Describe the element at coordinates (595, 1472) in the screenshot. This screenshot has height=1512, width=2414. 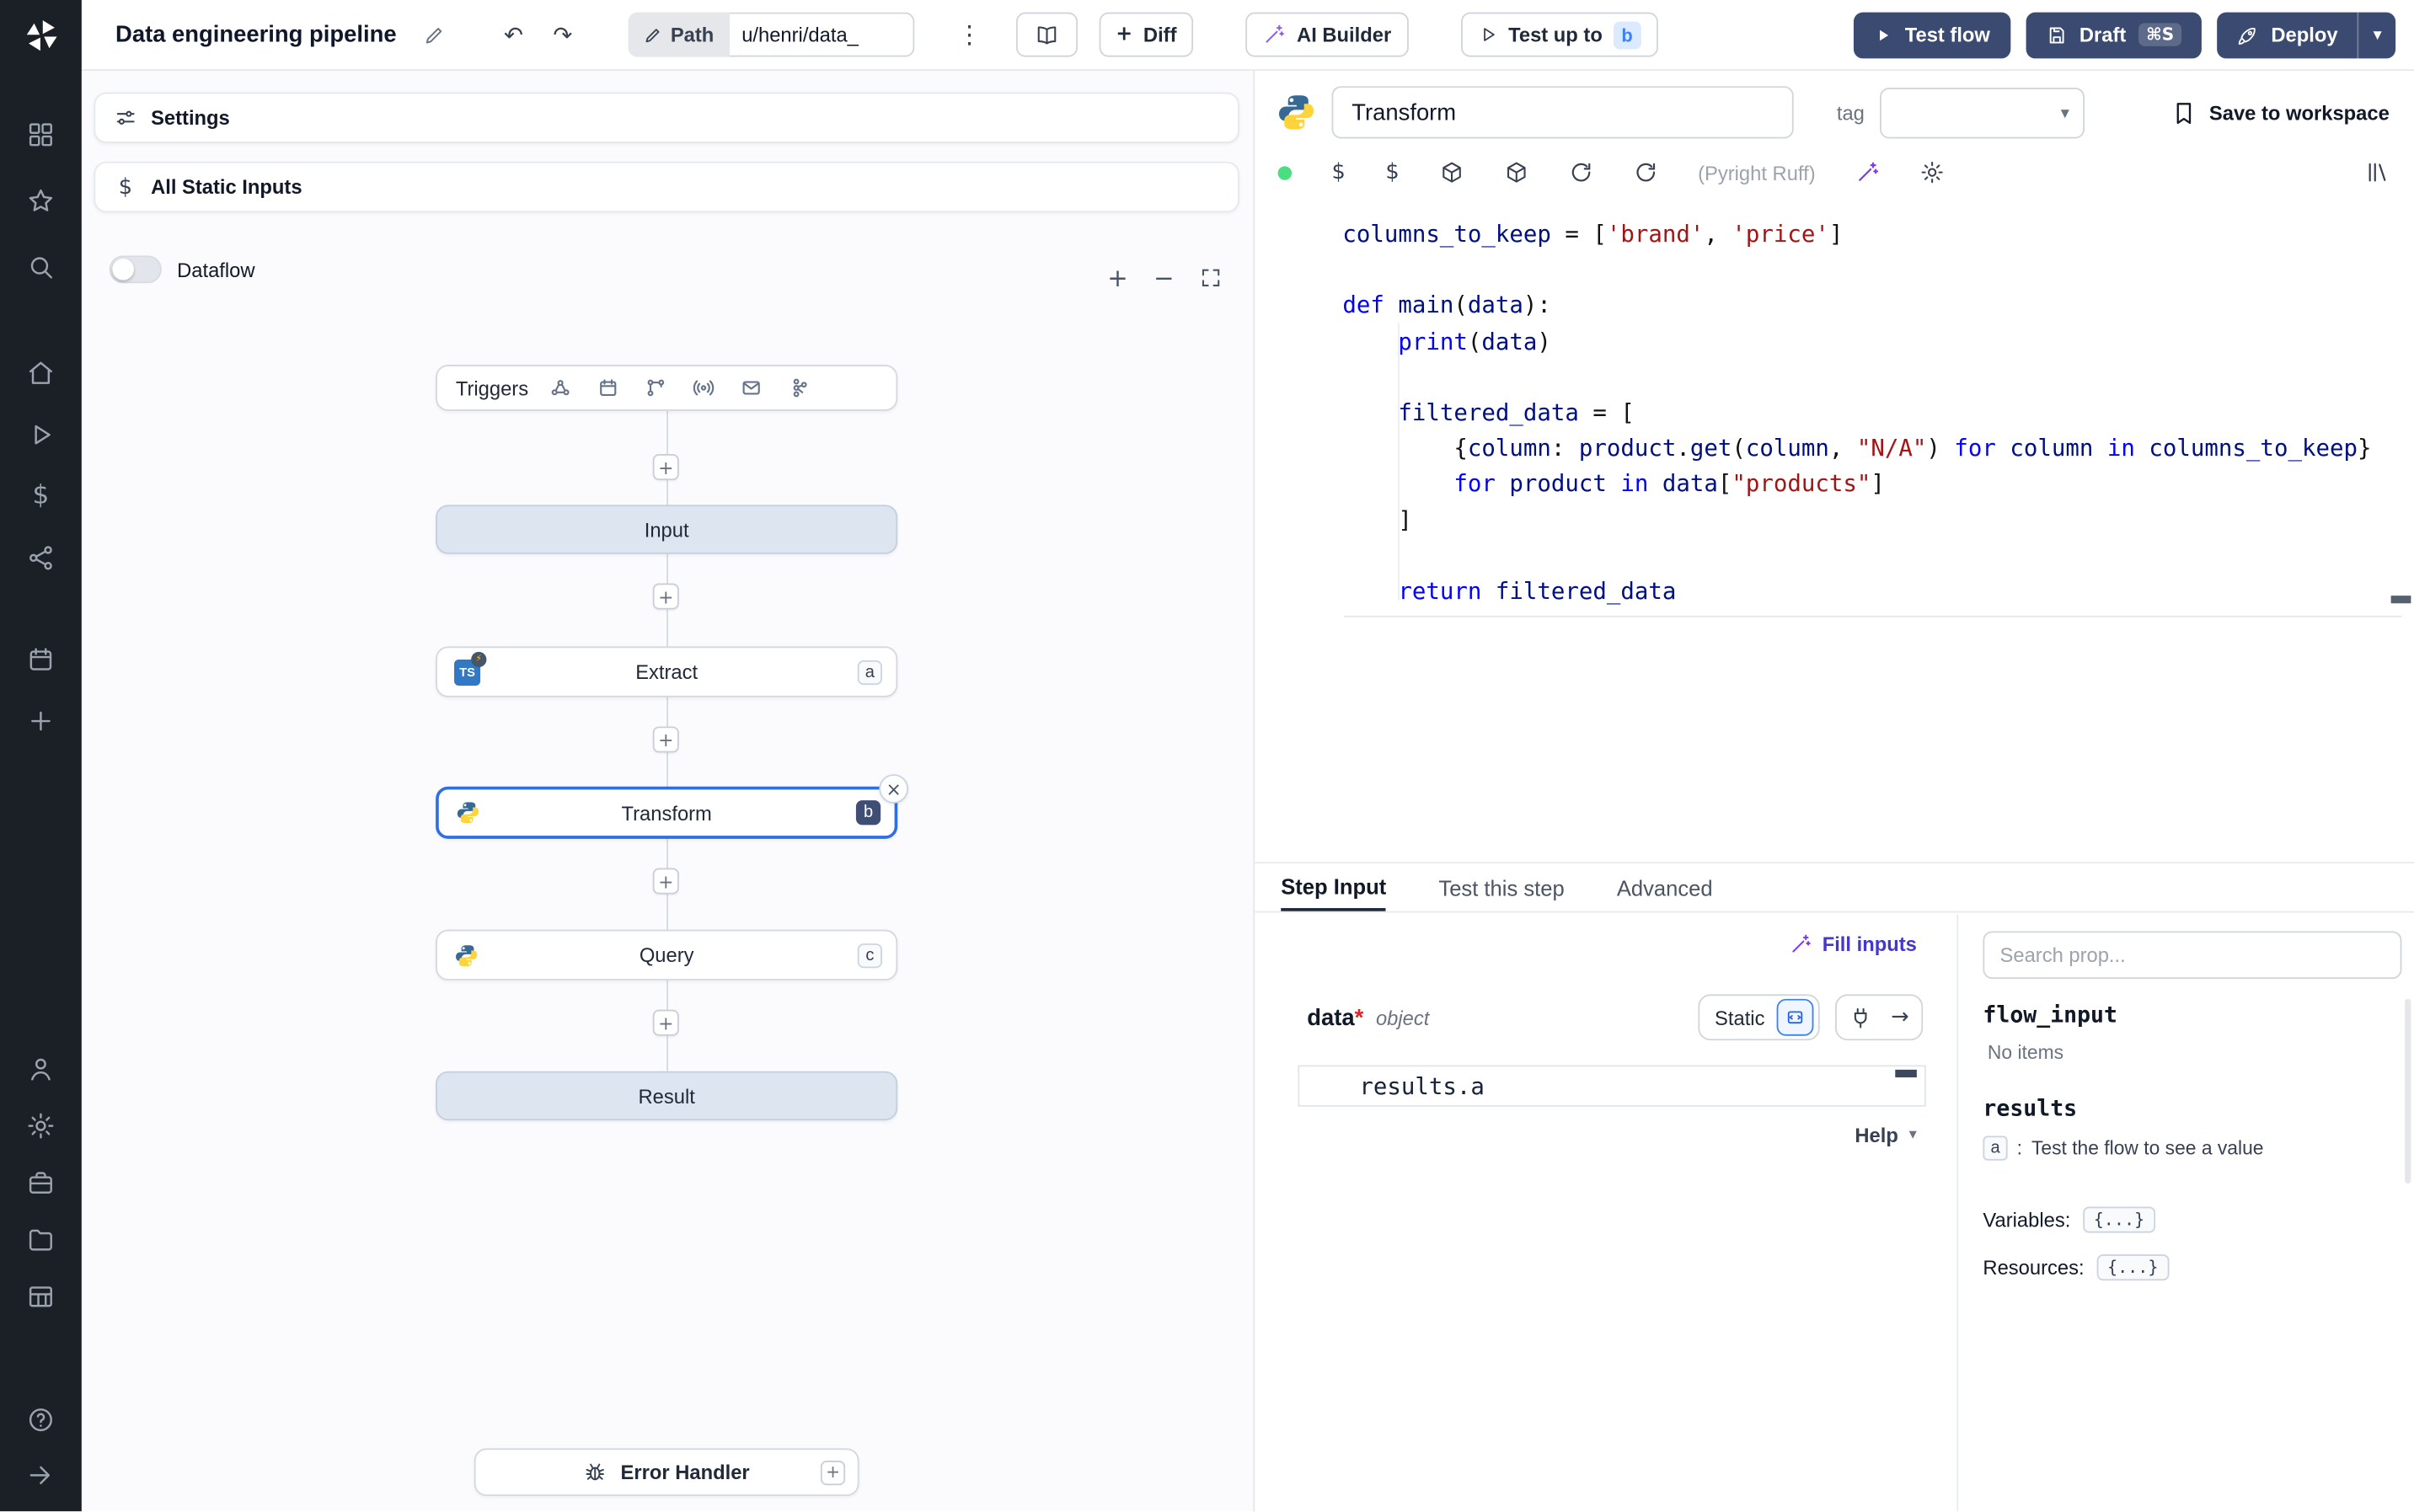
I see `bug-icon` at that location.